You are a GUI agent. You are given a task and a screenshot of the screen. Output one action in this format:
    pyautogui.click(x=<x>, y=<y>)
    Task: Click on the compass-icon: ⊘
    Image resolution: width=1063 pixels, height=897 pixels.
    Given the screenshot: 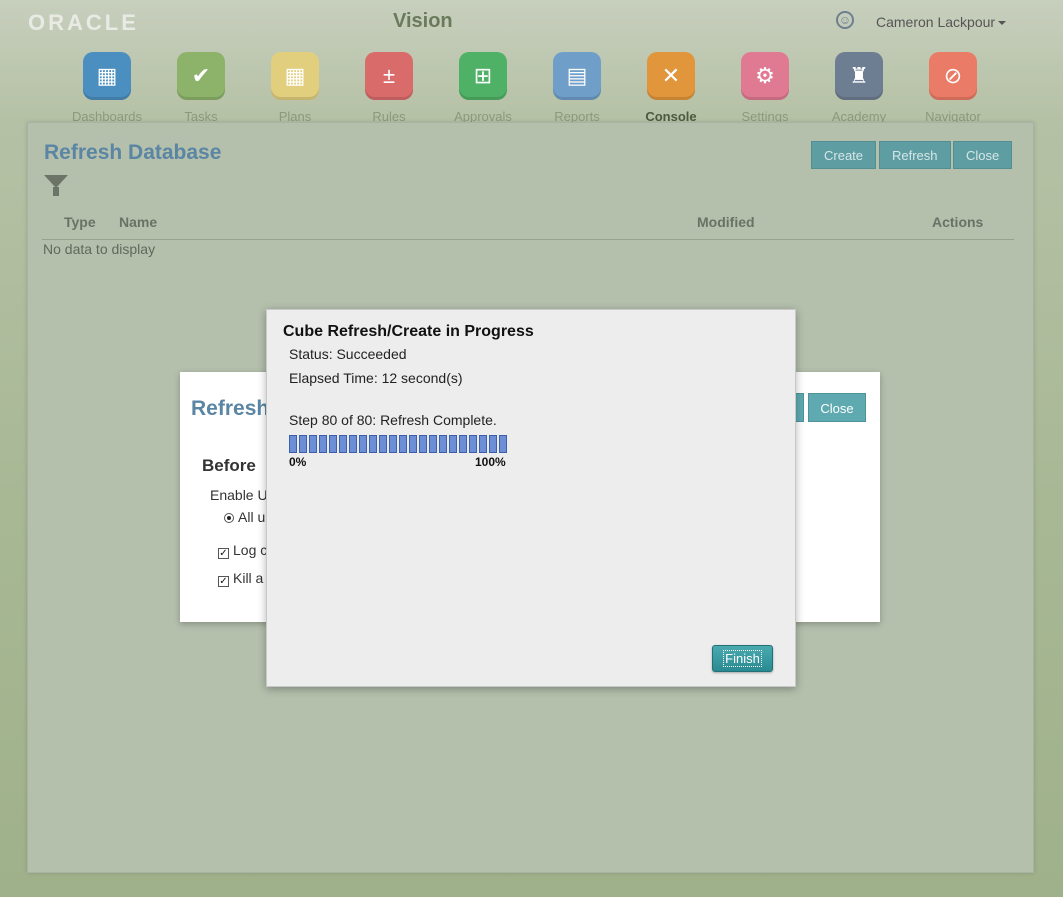 What is the action you would take?
    pyautogui.click(x=953, y=76)
    